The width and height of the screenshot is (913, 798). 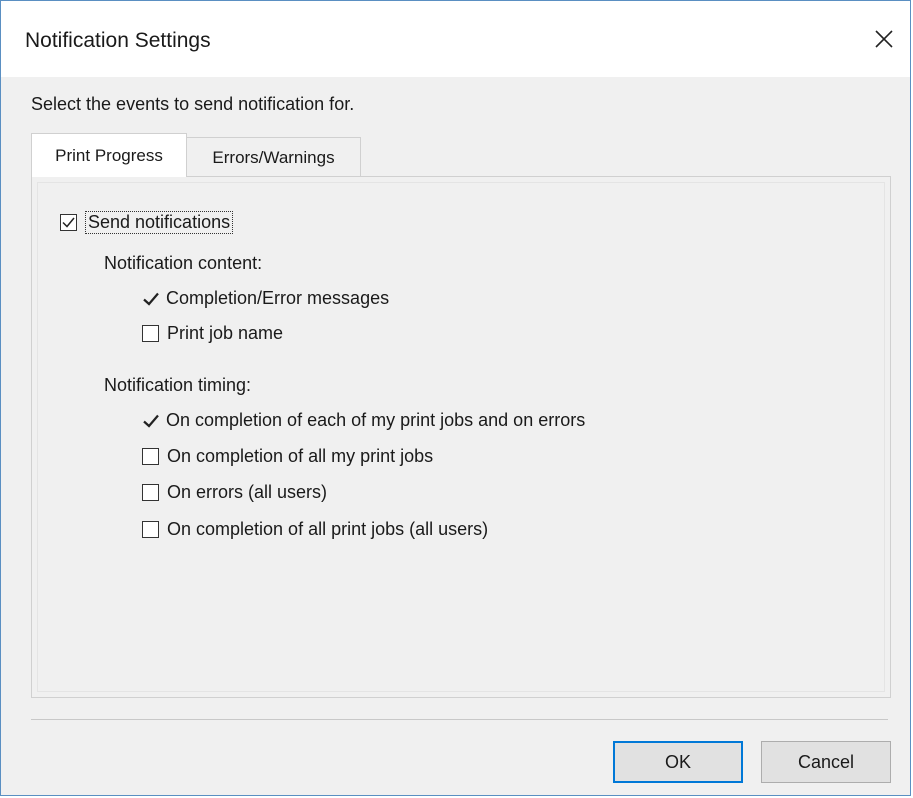 What do you see at coordinates (150, 456) in the screenshot?
I see `all-my-jobs-checkbox` at bounding box center [150, 456].